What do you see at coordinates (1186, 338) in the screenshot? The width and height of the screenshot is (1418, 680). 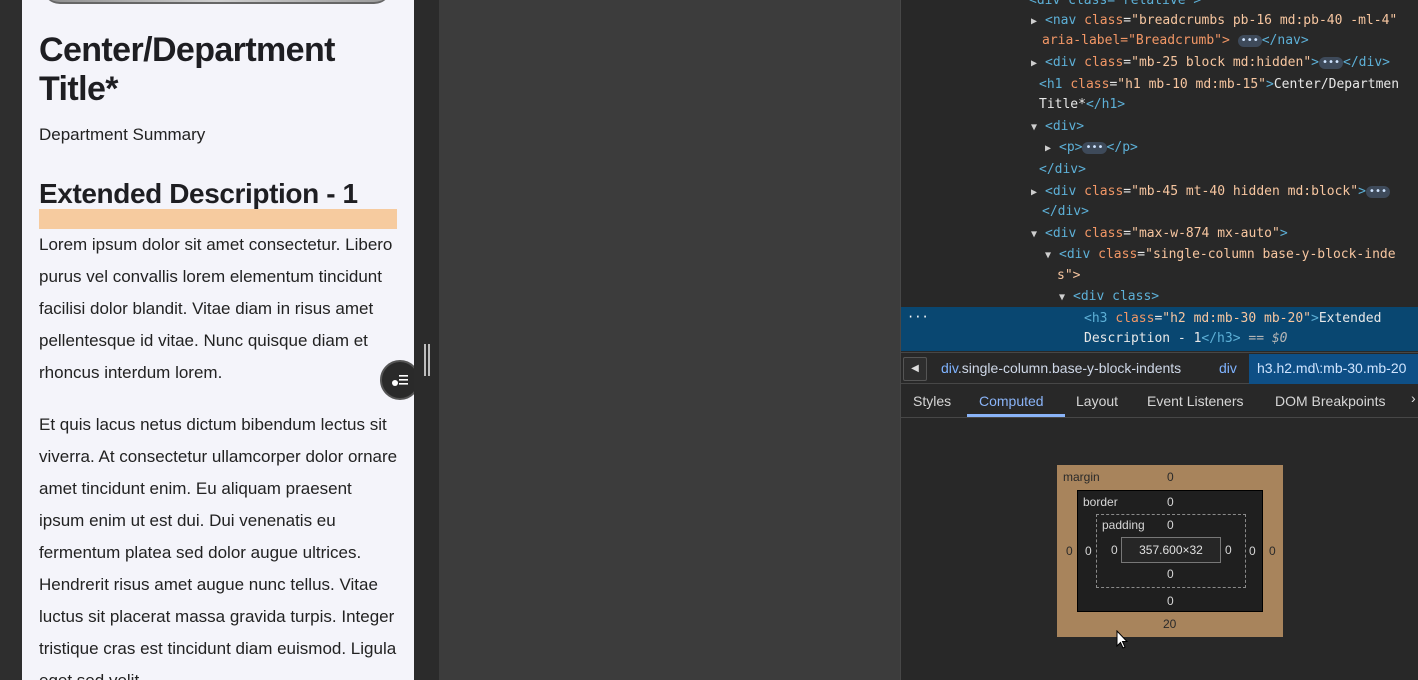 I see `tree-line-h3-cont: Description - 1</h3> == $0` at bounding box center [1186, 338].